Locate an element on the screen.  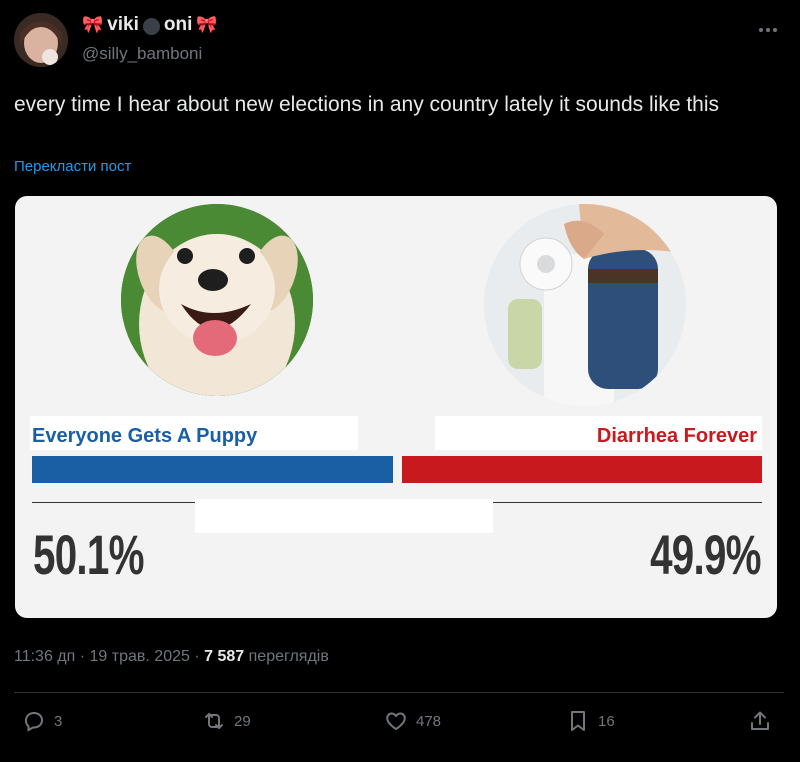
avatar is located at coordinates (41, 40).